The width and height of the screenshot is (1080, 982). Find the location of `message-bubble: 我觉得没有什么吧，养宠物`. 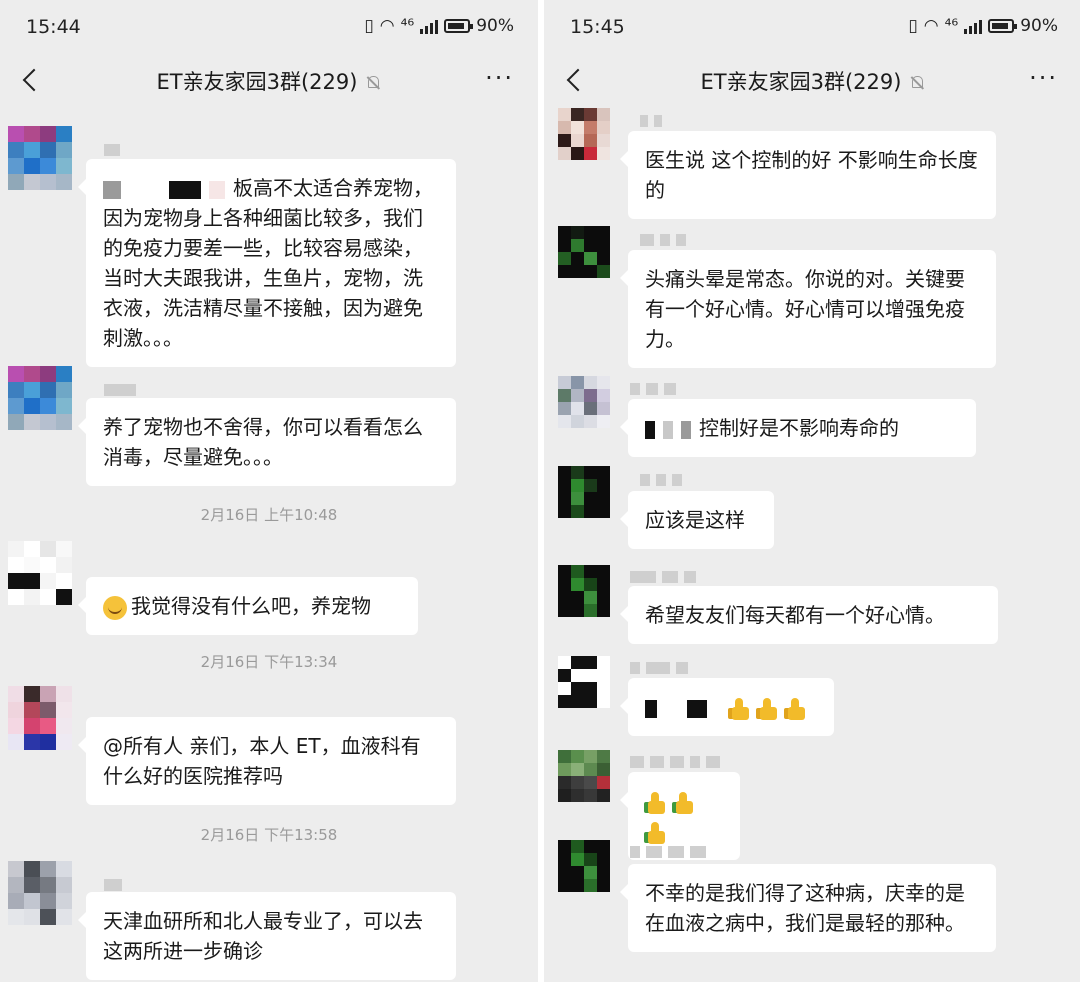

message-bubble: 我觉得没有什么吧，养宠物 is located at coordinates (248, 606).